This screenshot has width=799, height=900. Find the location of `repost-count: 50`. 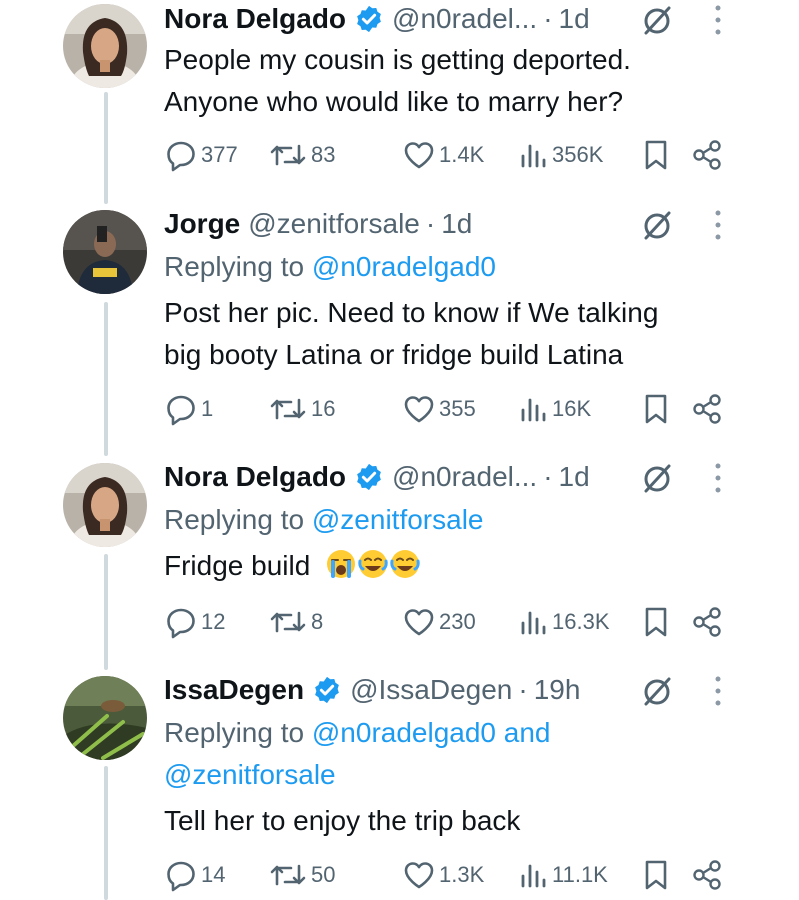

repost-count: 50 is located at coordinates (323, 874).